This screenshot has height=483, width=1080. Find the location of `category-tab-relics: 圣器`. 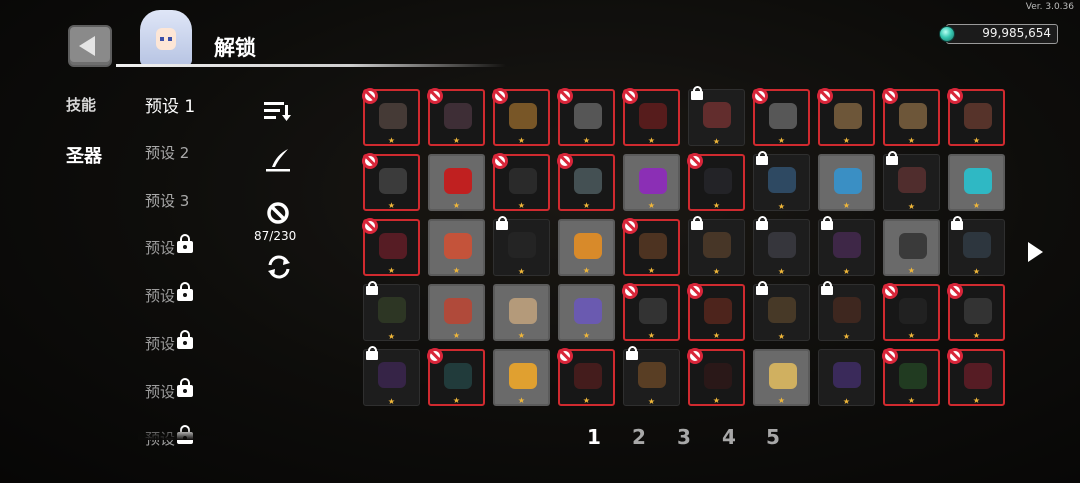

category-tab-relics: 圣器 is located at coordinates (84, 155).